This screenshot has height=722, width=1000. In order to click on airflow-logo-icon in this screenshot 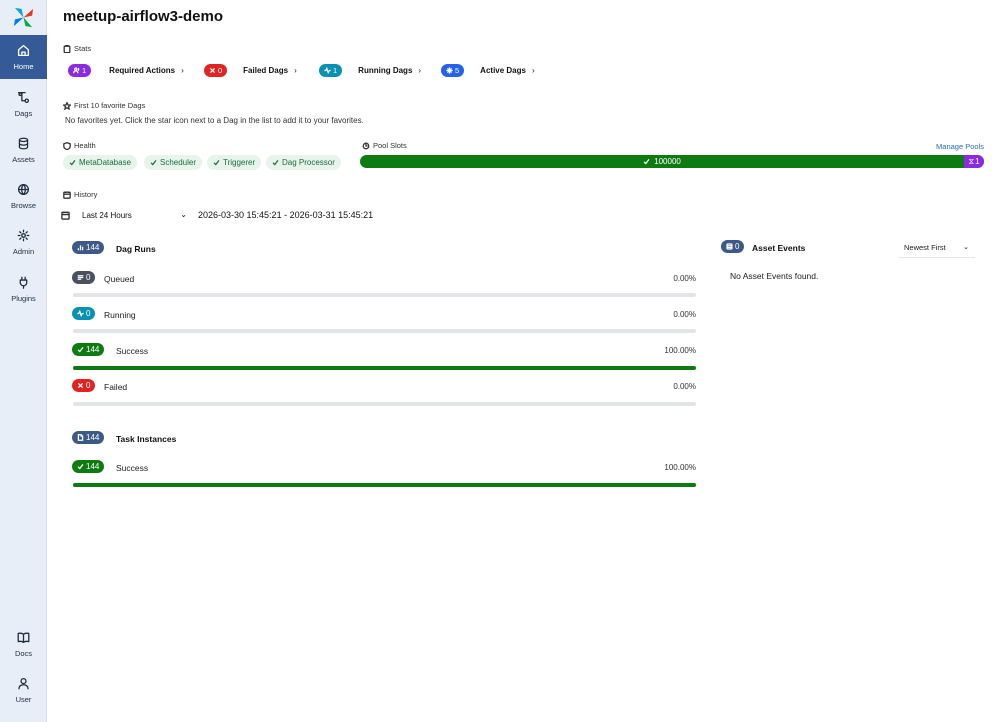, I will do `click(23, 17)`.